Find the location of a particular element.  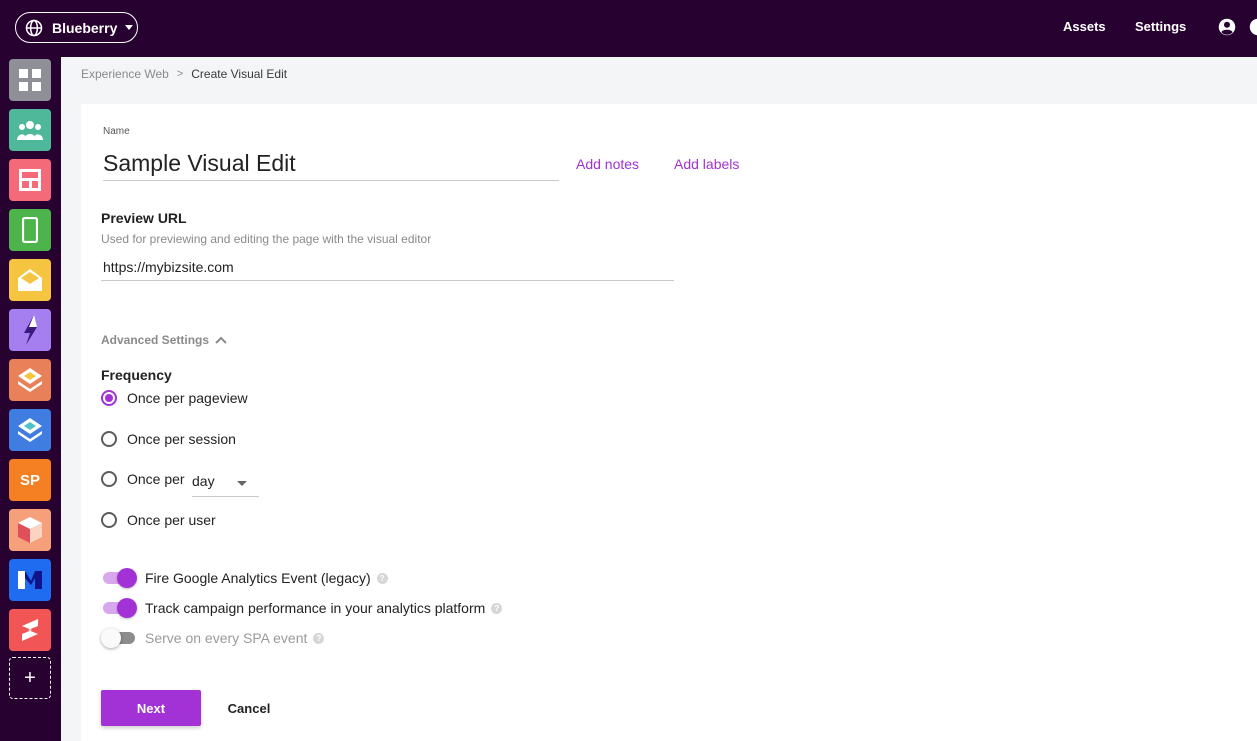

name-input is located at coordinates (331, 163).